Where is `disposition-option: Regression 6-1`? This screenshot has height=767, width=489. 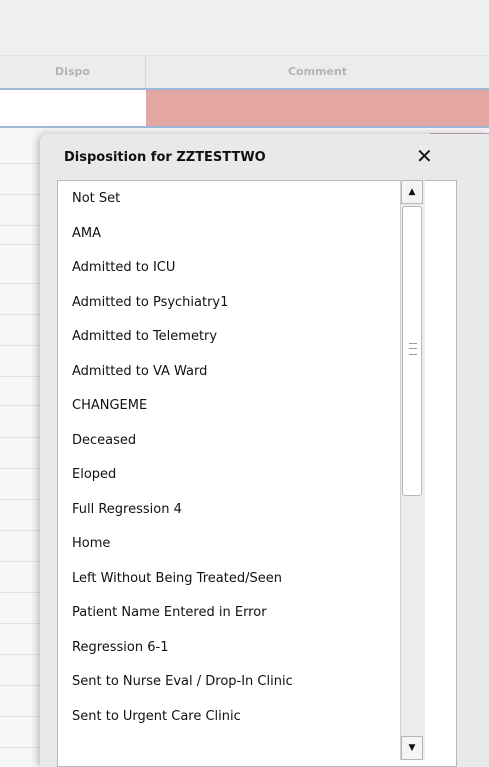
disposition-option: Regression 6-1 is located at coordinates (120, 647).